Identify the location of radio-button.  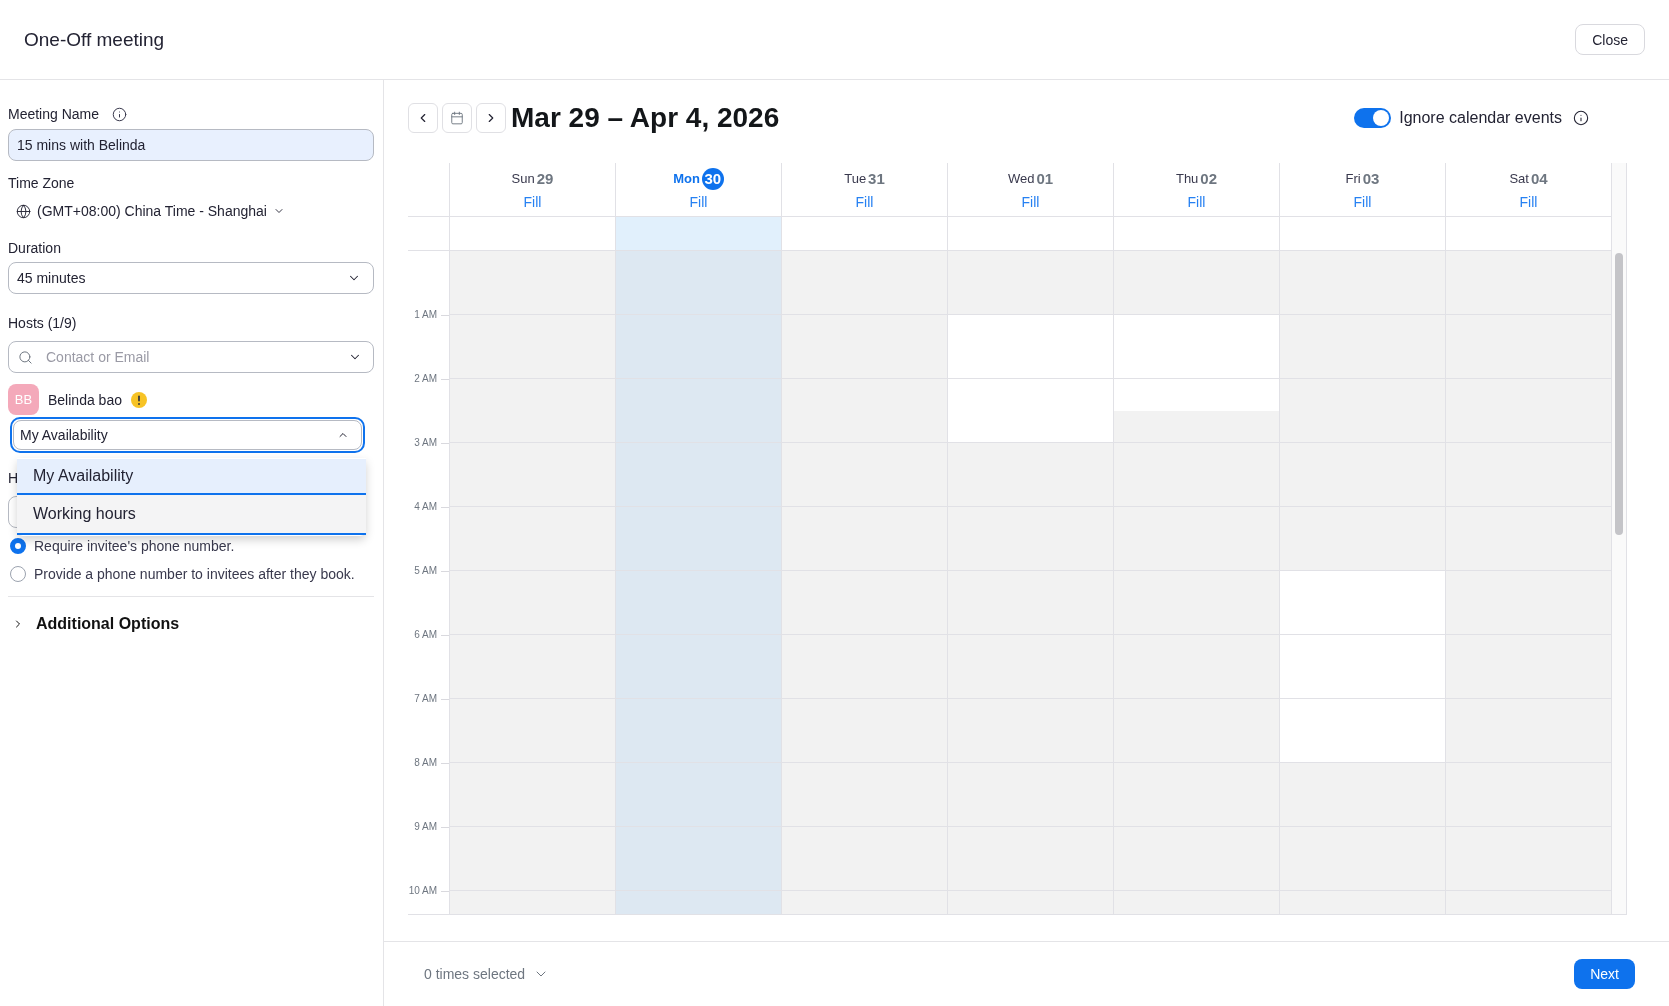
(18, 574).